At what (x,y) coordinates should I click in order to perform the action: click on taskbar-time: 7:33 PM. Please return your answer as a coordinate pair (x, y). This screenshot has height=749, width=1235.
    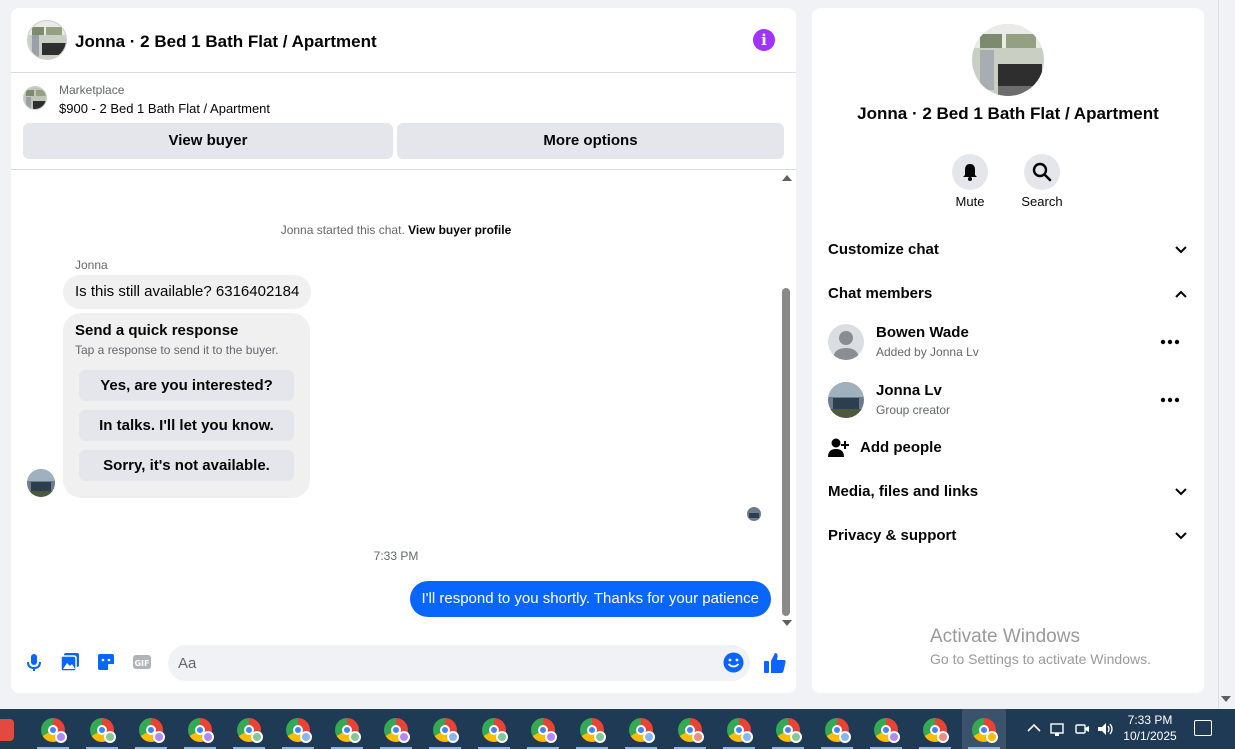
    Looking at the image, I should click on (1150, 720).